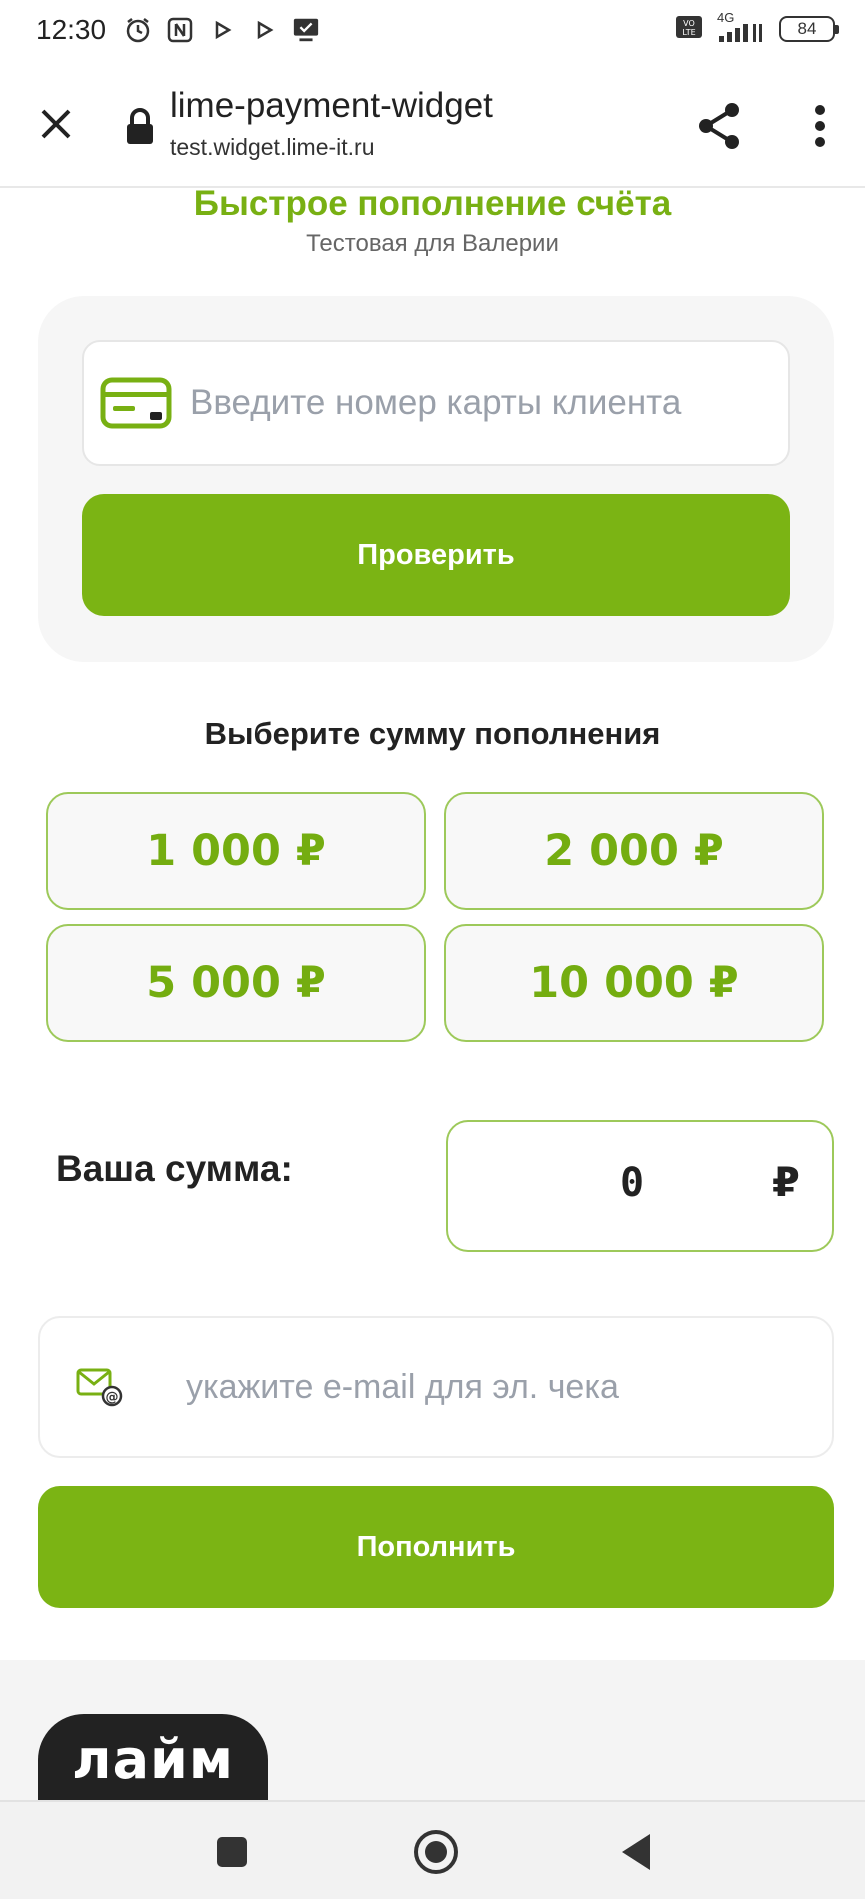 Image resolution: width=865 pixels, height=1899 pixels. I want to click on amount-option-10000: 10 000 ₽, so click(634, 983).